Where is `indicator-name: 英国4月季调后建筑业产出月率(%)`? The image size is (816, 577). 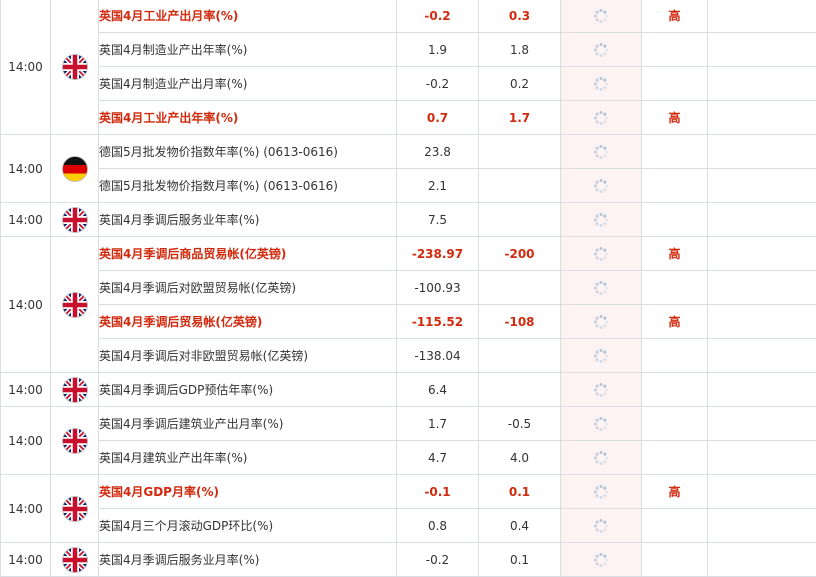 indicator-name: 英国4月季调后建筑业产出月率(%) is located at coordinates (248, 424).